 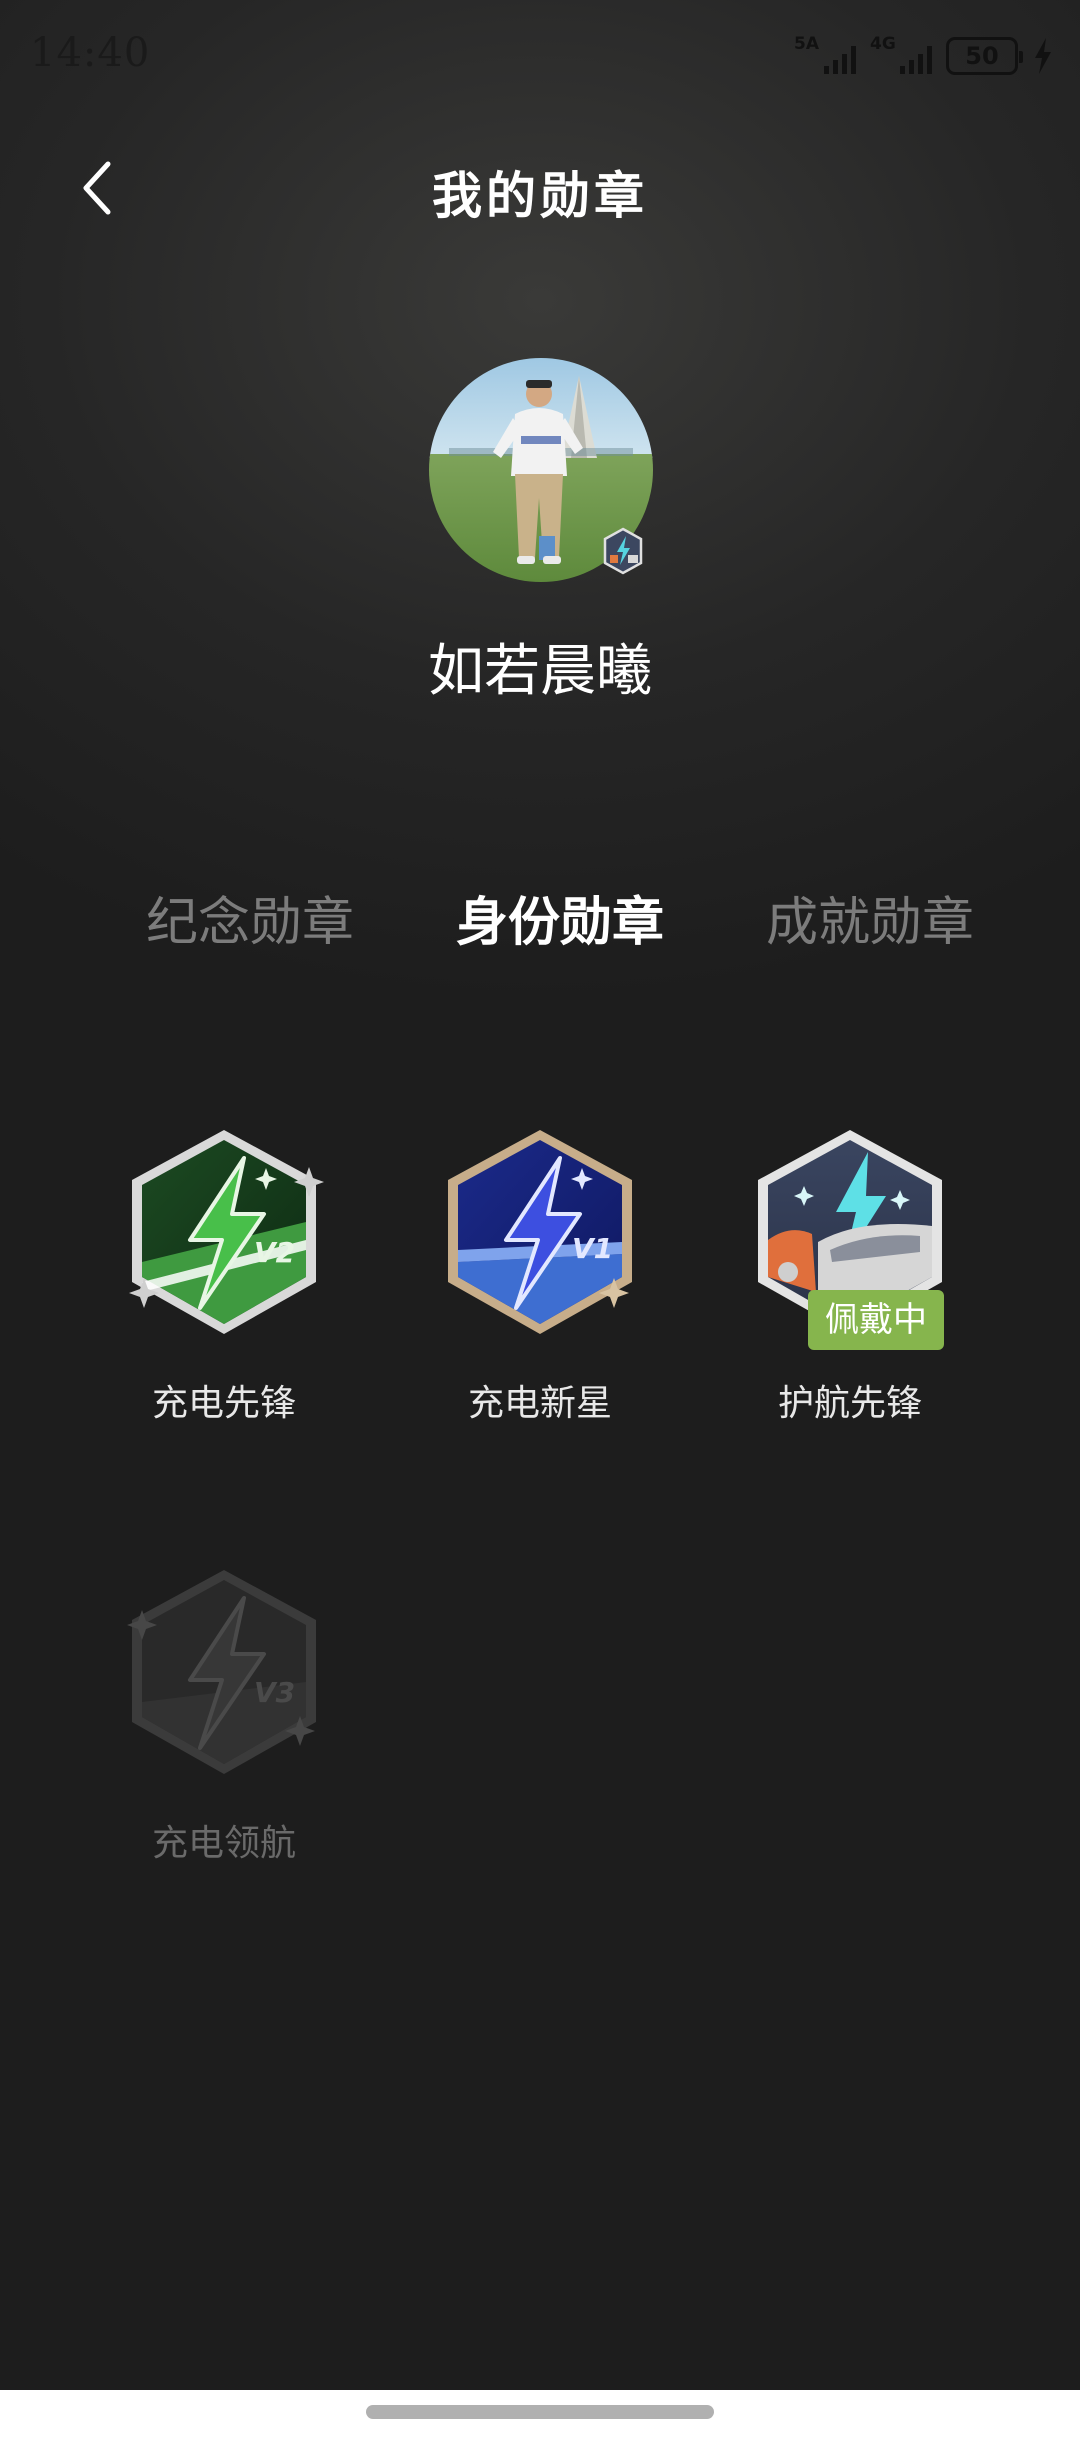 What do you see at coordinates (540, 671) in the screenshot?
I see `username: 如若晨曦` at bounding box center [540, 671].